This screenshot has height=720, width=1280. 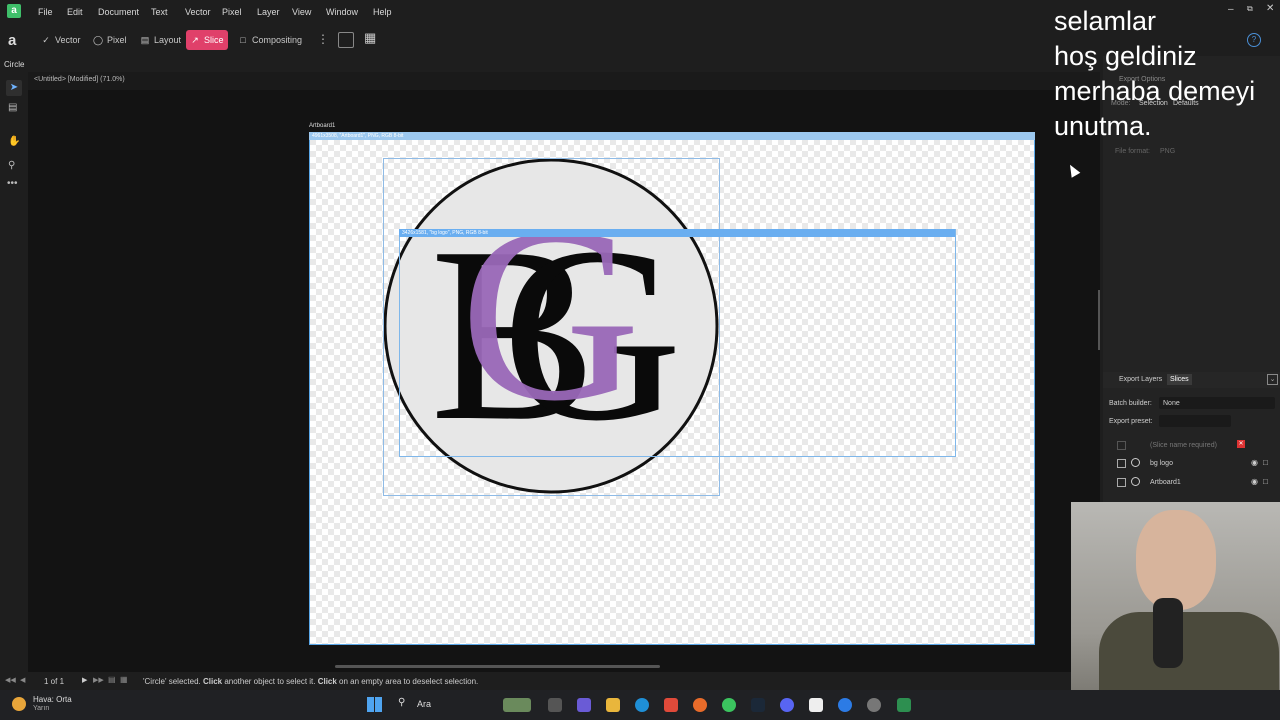 I want to click on pages-icon: ▤, so click(x=112, y=679).